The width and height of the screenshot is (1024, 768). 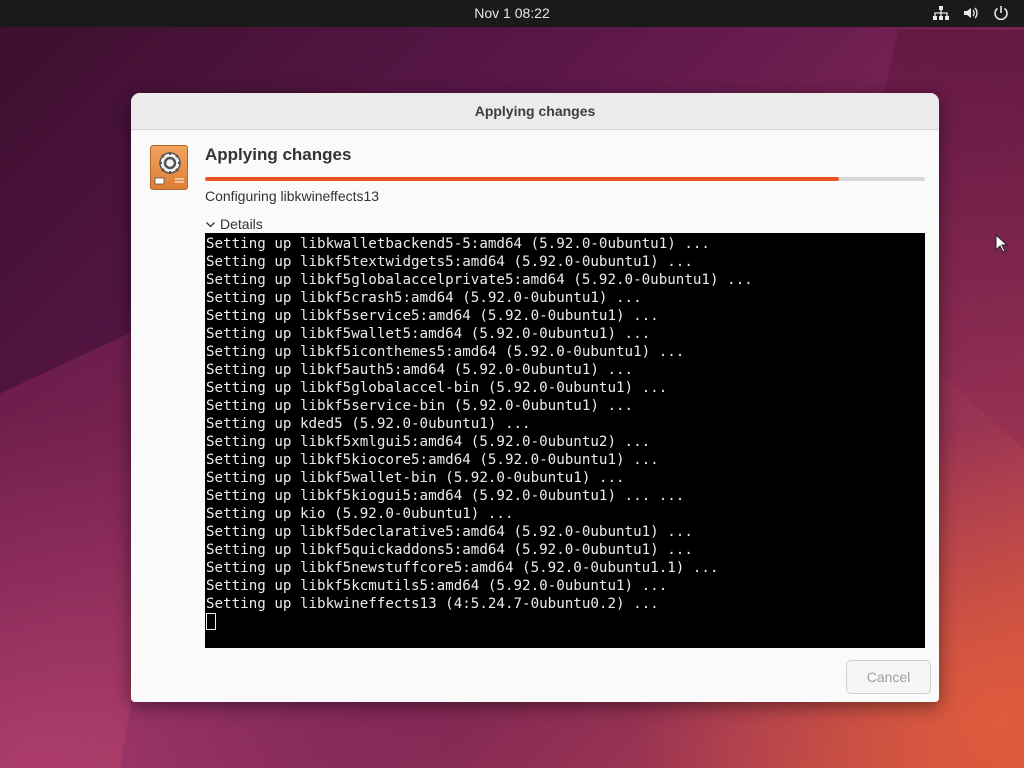 I want to click on terminal-cursor, so click(x=211, y=621).